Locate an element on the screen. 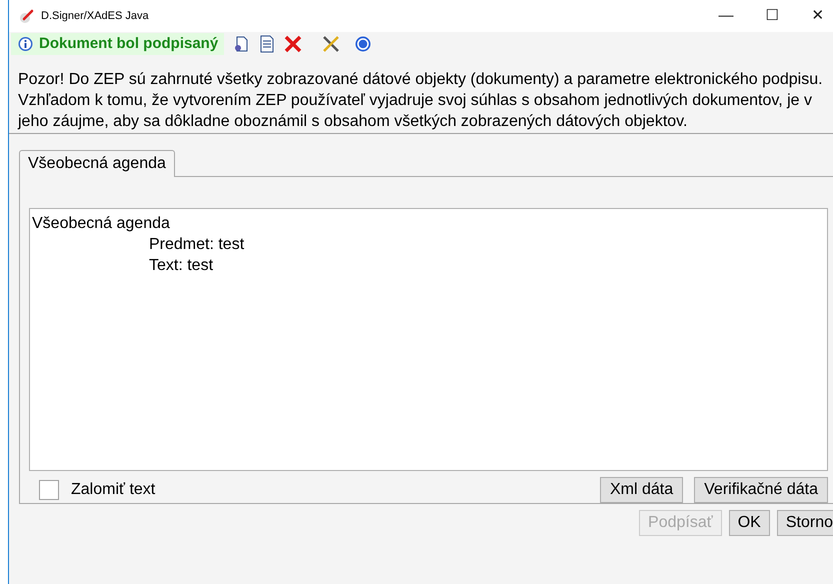  dialog-button: Storno is located at coordinates (804, 523).